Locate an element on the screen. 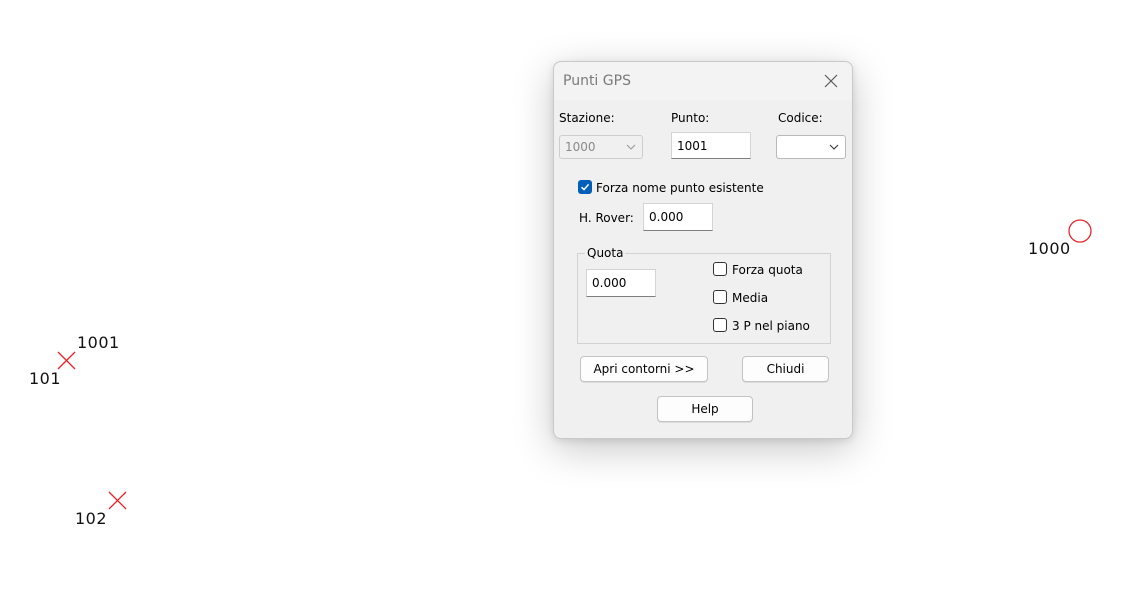  h-rover-input: 0.000 is located at coordinates (678, 217).